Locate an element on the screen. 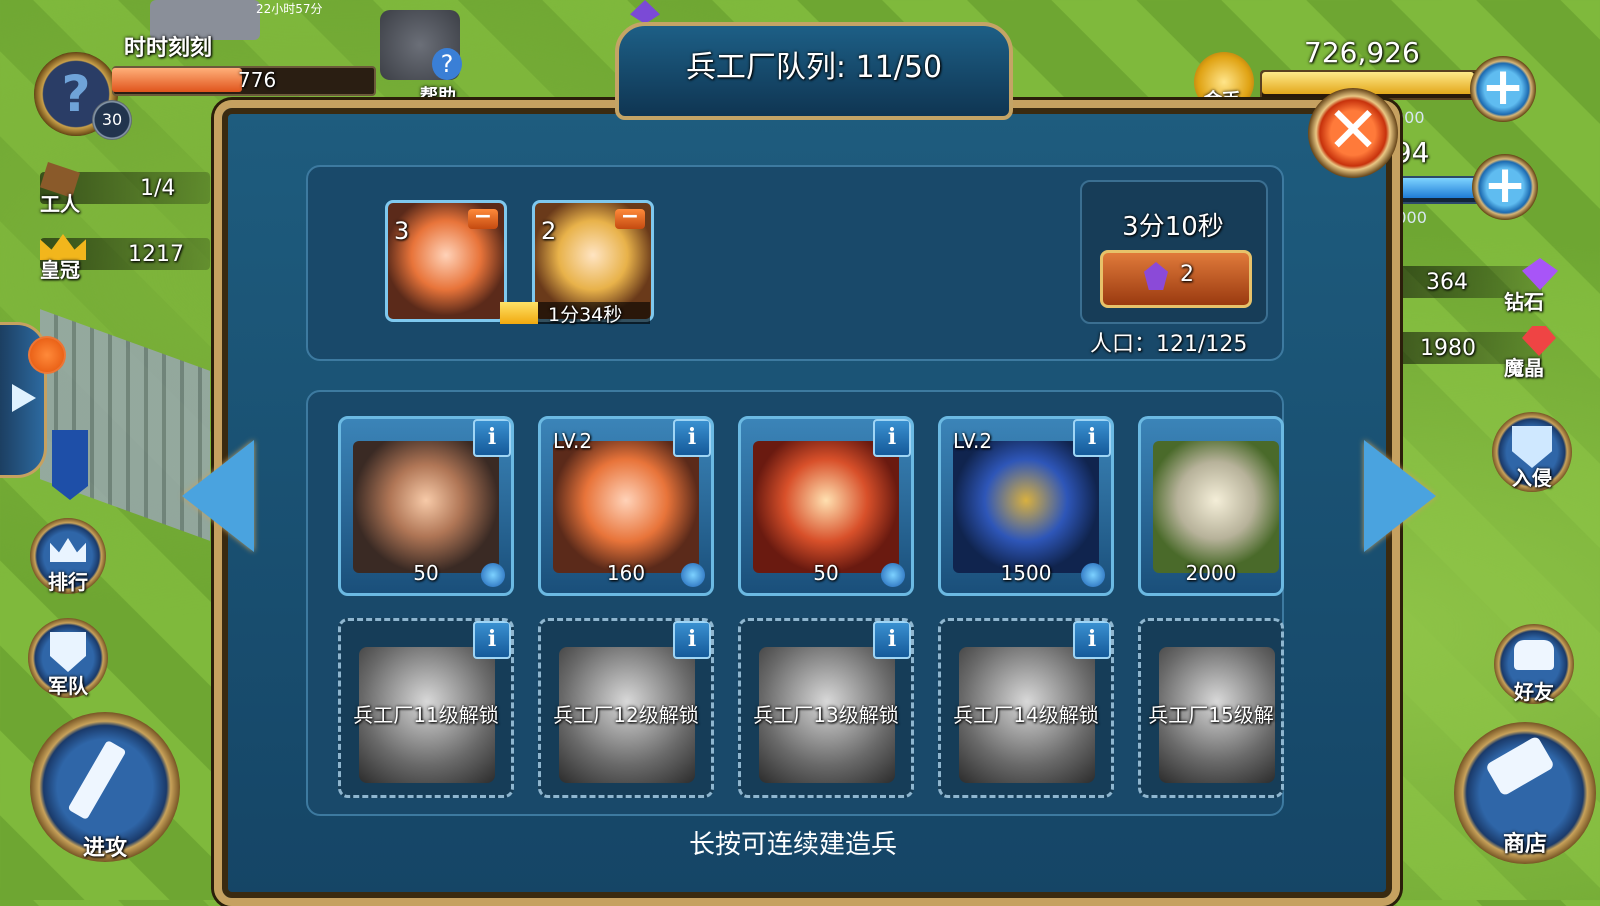  unlock-requirement: 兵工厂12级解锁 is located at coordinates (626, 715).